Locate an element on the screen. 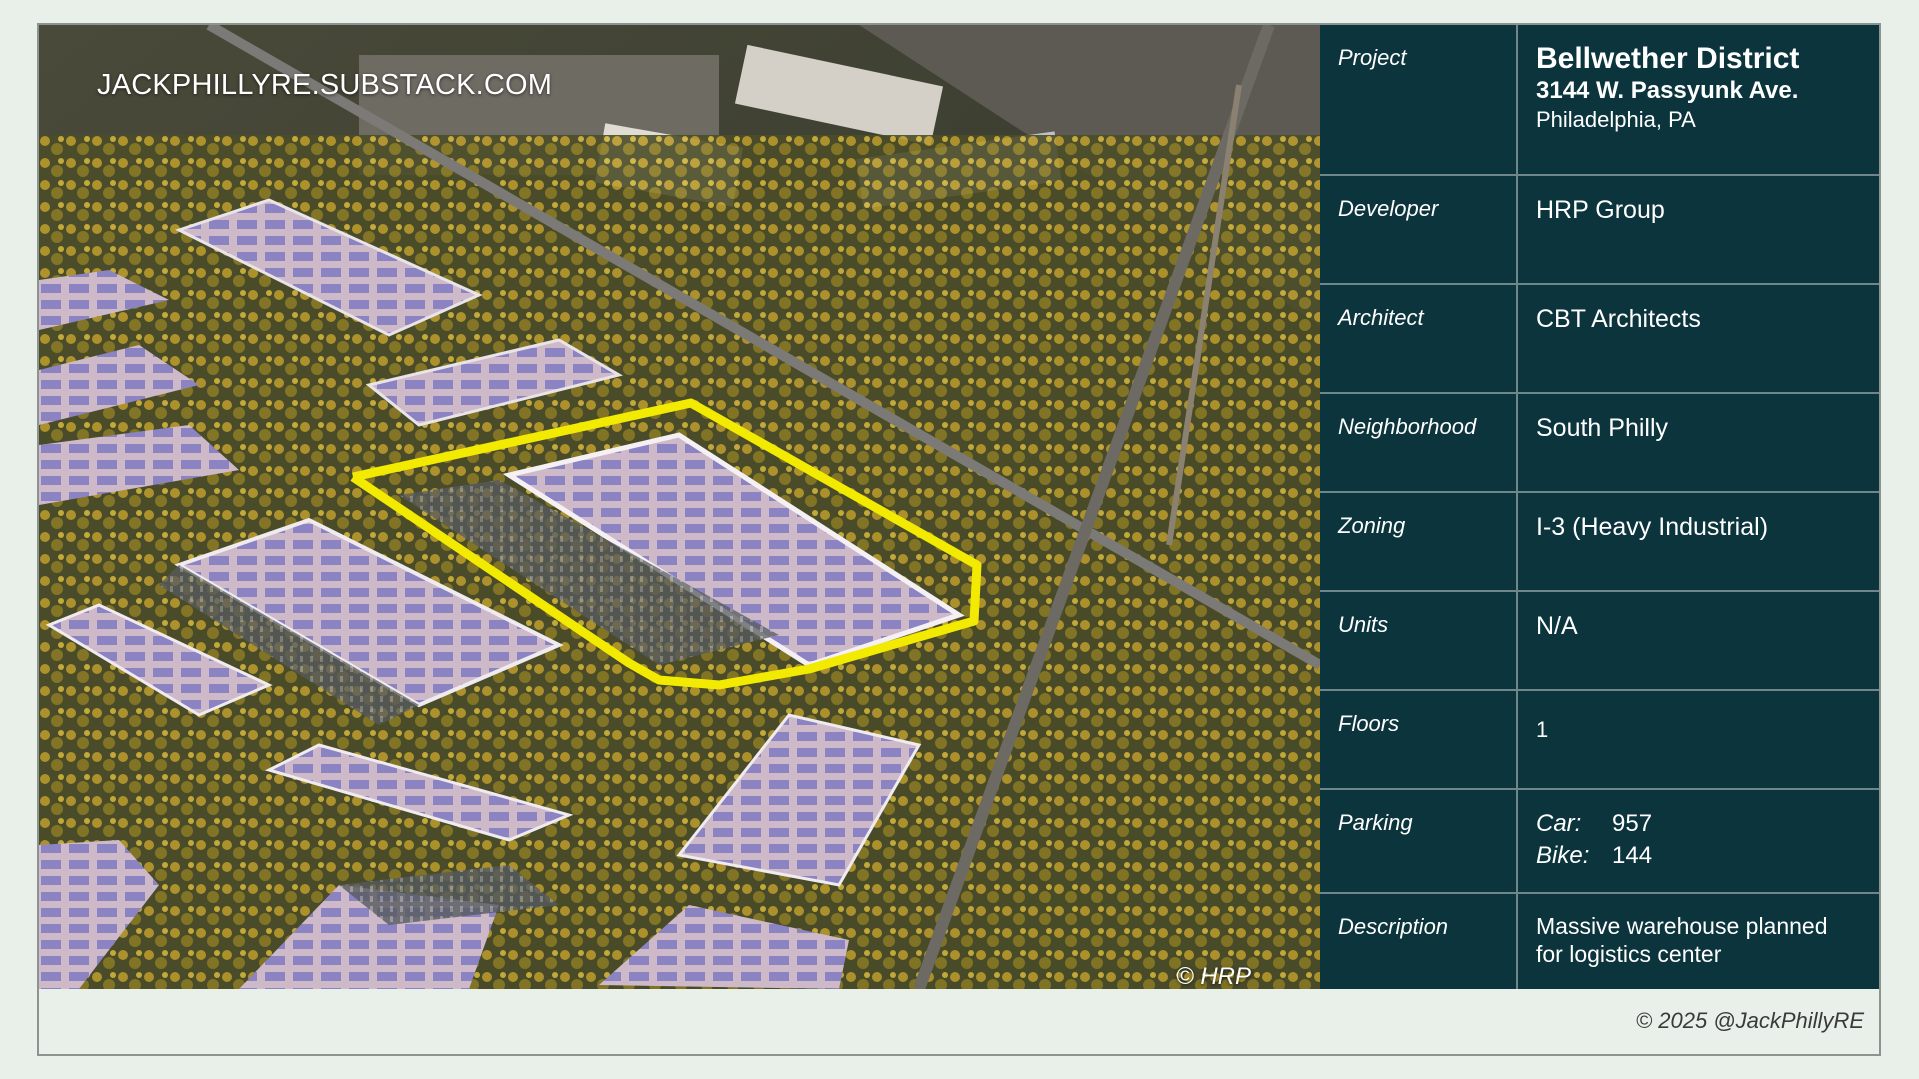 Image resolution: width=1919 pixels, height=1079 pixels. row-architect: Architect CBT Architects is located at coordinates (1599, 339).